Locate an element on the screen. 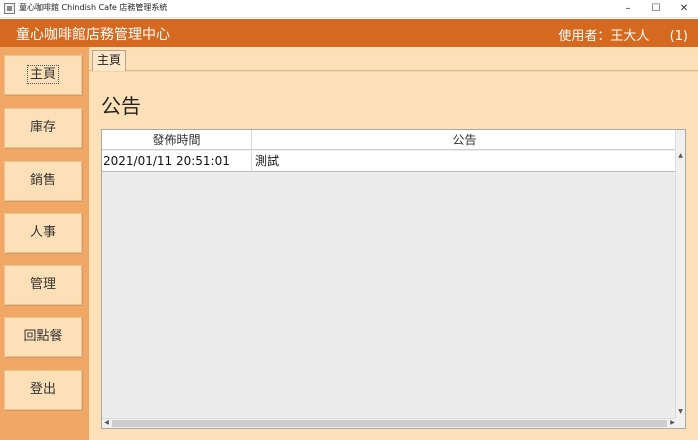 This screenshot has width=698, height=440. table-header: 發佈時間 公告 is located at coordinates (389, 140).